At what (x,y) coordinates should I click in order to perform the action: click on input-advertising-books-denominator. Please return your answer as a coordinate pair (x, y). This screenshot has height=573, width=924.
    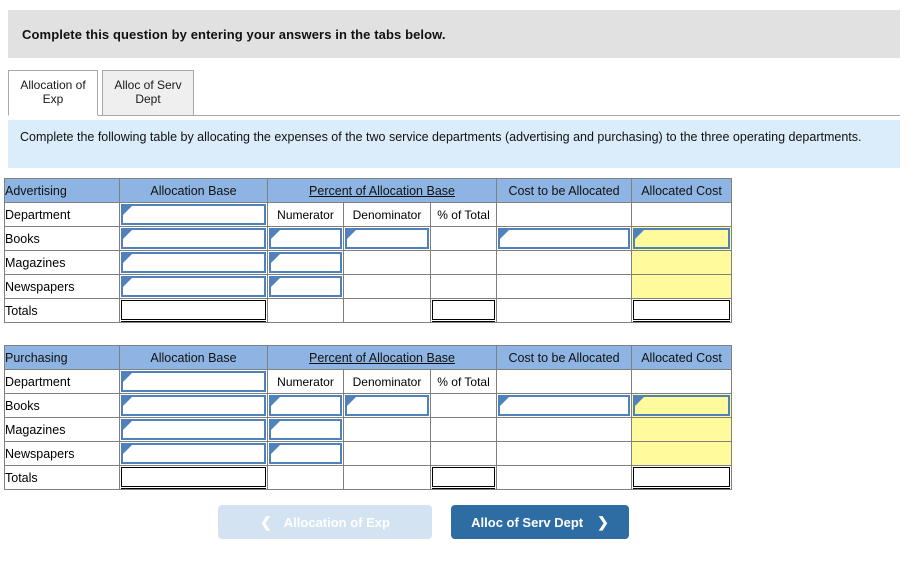
    Looking at the image, I should click on (387, 238).